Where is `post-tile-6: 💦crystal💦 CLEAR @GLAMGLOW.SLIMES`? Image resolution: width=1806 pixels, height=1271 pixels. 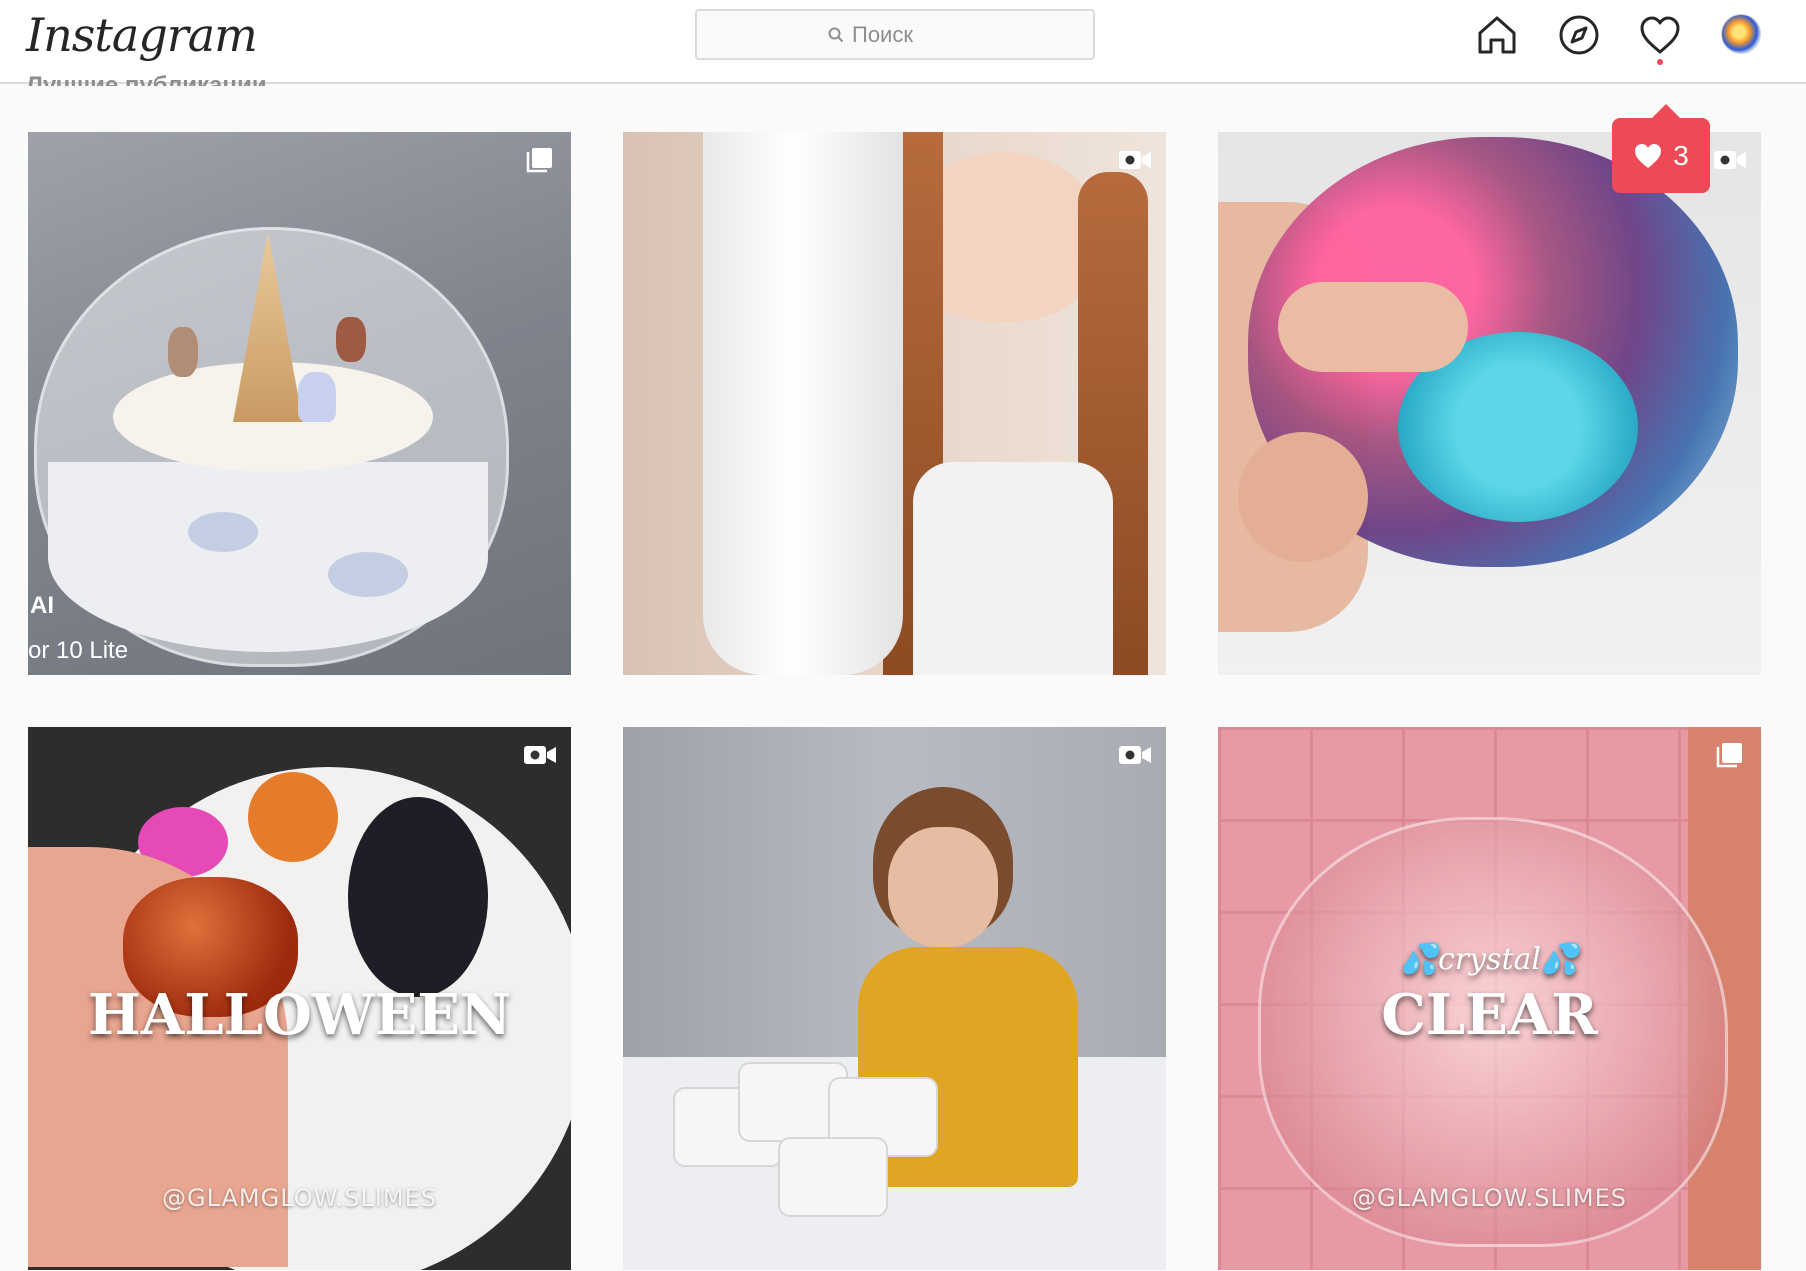 post-tile-6: 💦crystal💦 CLEAR @GLAMGLOW.SLIMES is located at coordinates (1489, 998).